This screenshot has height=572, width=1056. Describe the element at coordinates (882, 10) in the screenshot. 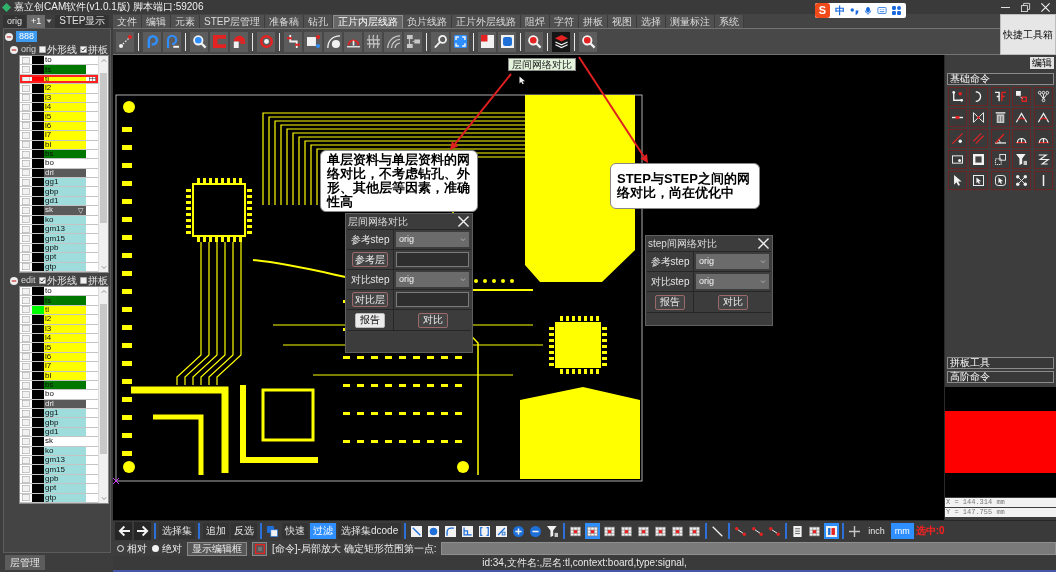

I see `keyboard-icon` at that location.